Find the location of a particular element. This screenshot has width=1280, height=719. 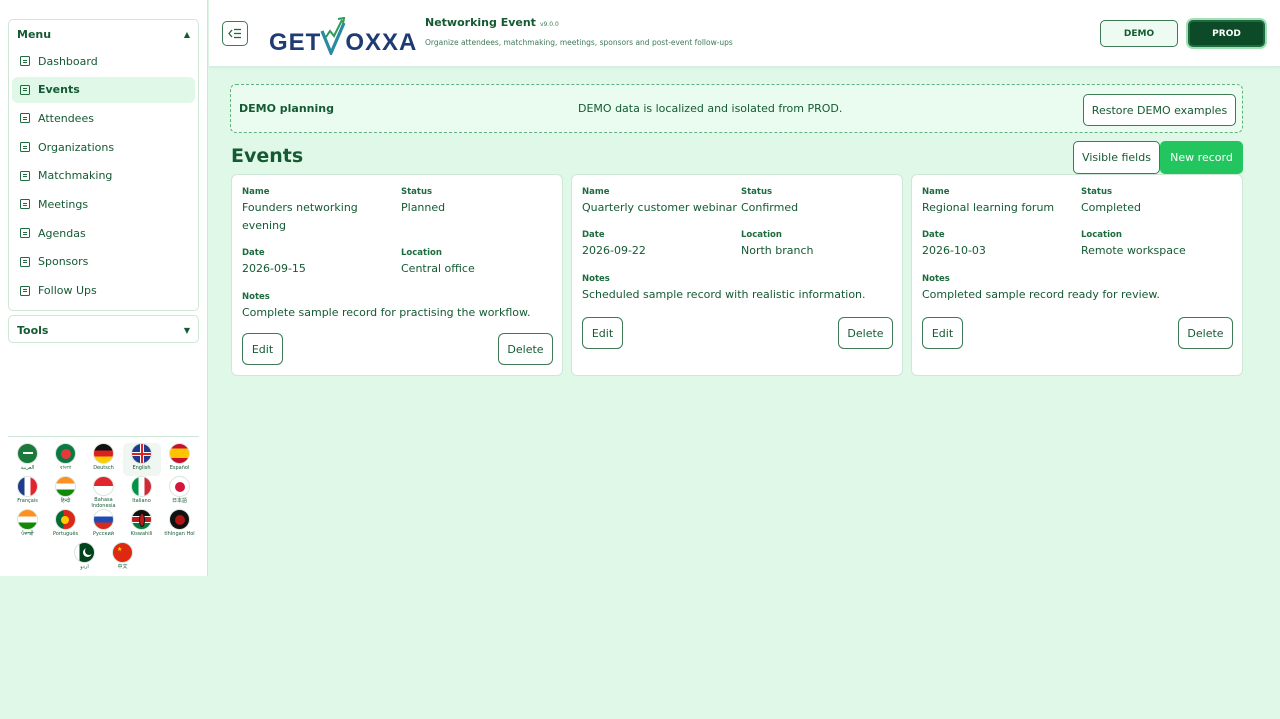

language-option-hindi: हिन्दी is located at coordinates (66, 492).